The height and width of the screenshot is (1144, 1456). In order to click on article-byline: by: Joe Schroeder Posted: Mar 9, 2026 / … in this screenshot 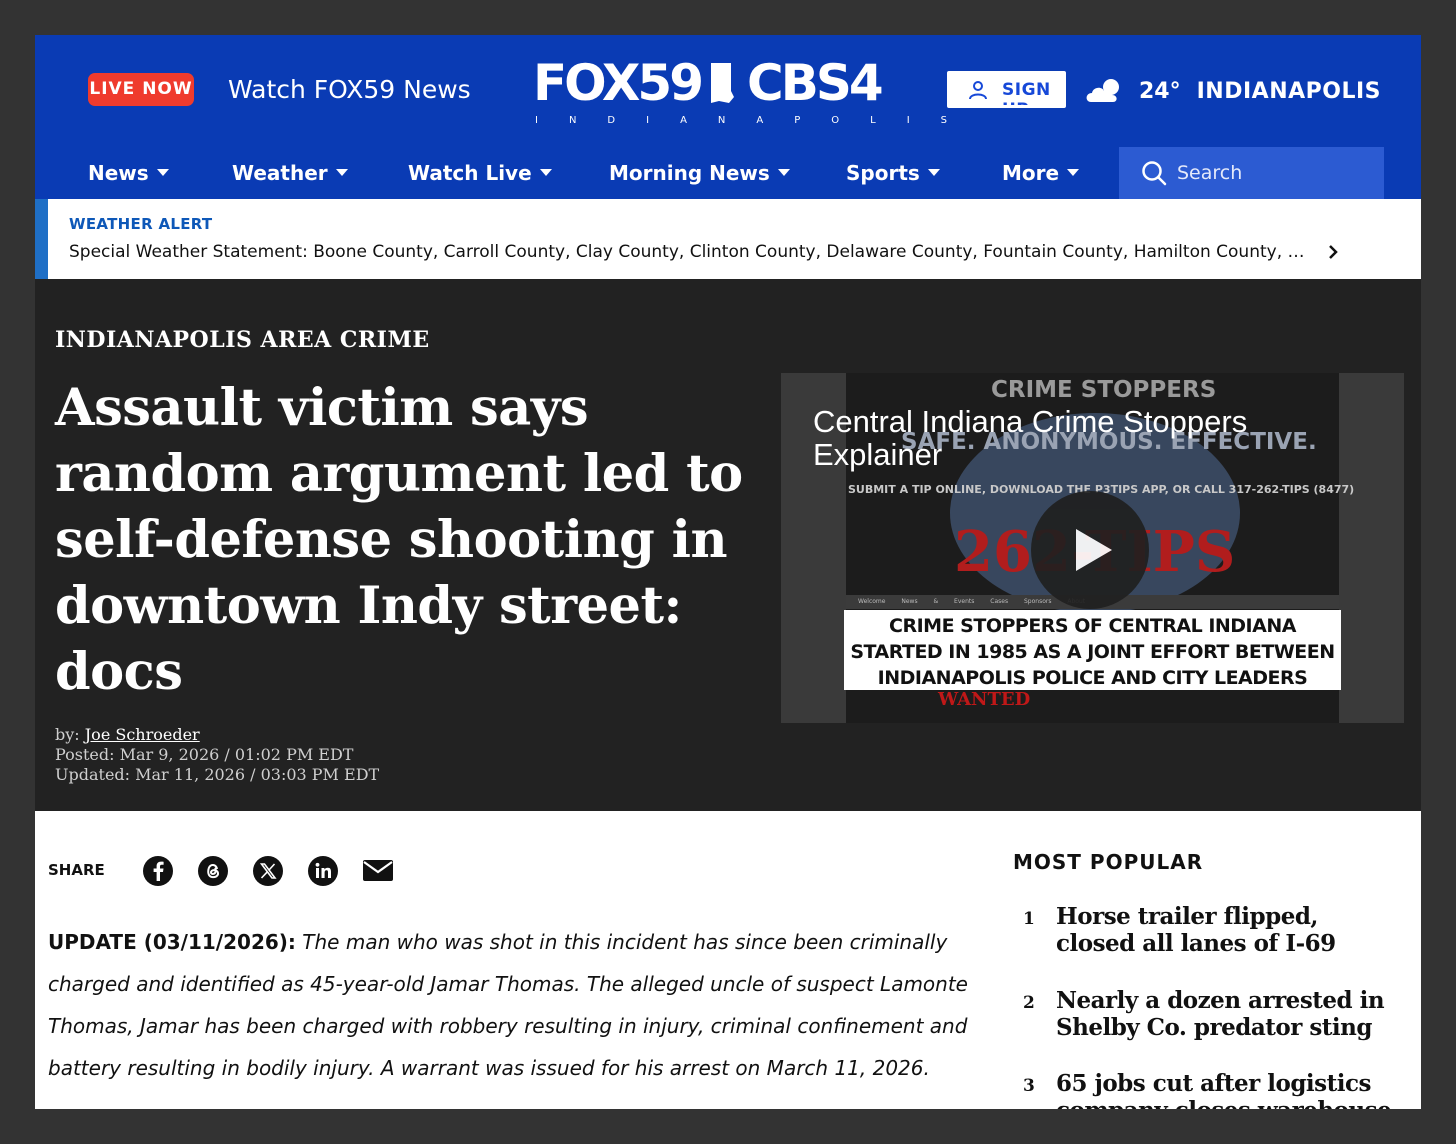, I will do `click(217, 755)`.